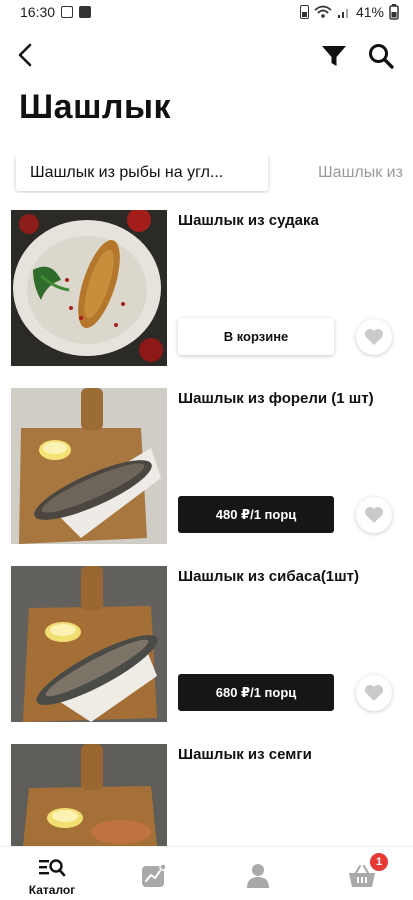  Describe the element at coordinates (85, 12) in the screenshot. I see `check-notification-icon` at that location.